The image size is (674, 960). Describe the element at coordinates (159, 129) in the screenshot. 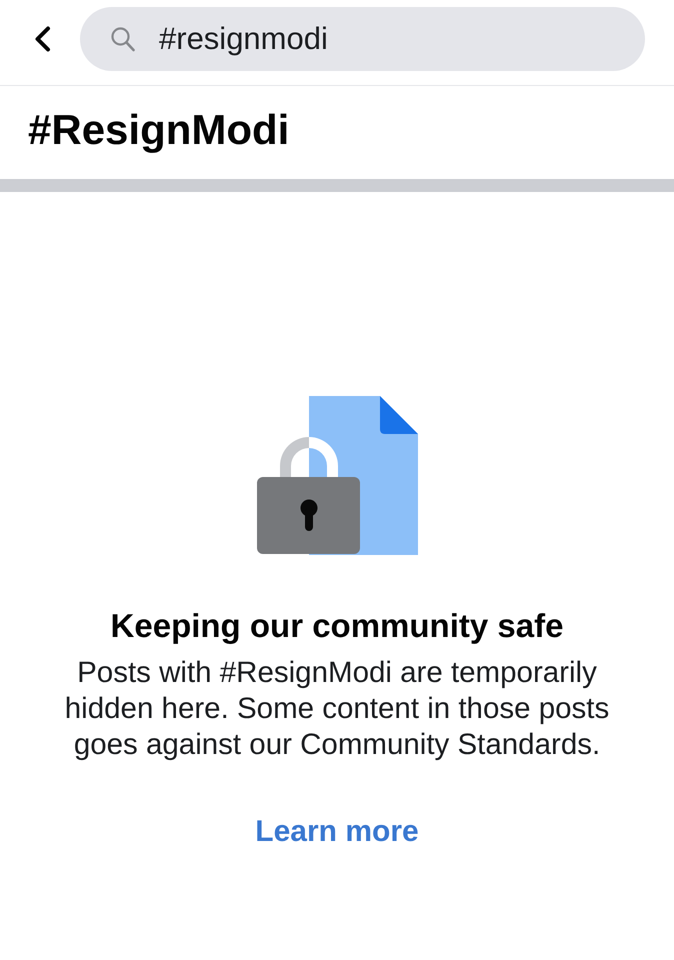

I see `hashtag-title: #ResignModi` at that location.